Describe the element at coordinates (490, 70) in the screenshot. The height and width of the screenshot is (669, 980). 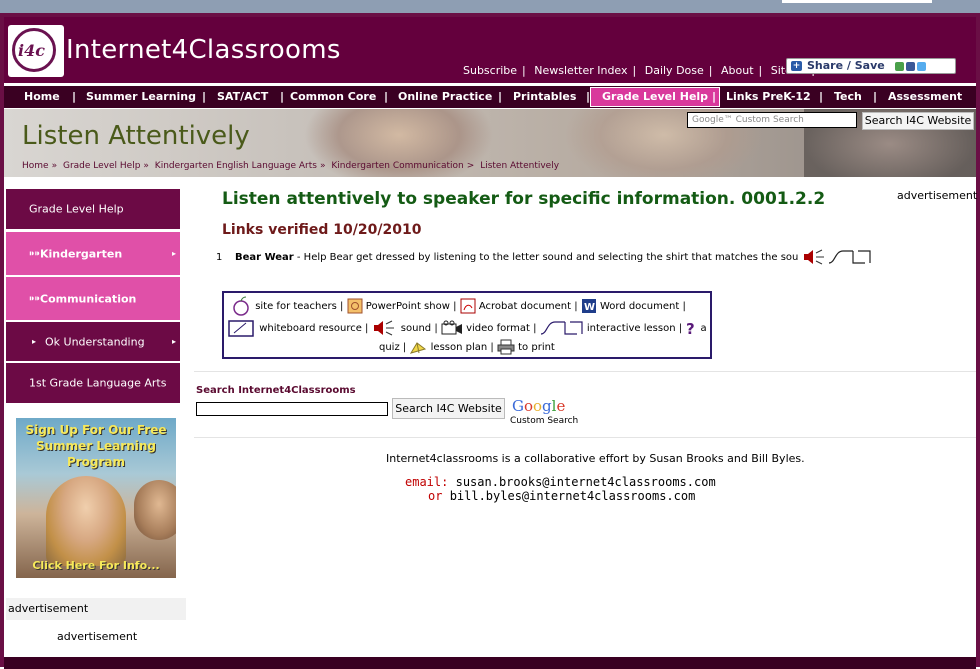
I see `header-link-subscribe: Subscribe` at that location.